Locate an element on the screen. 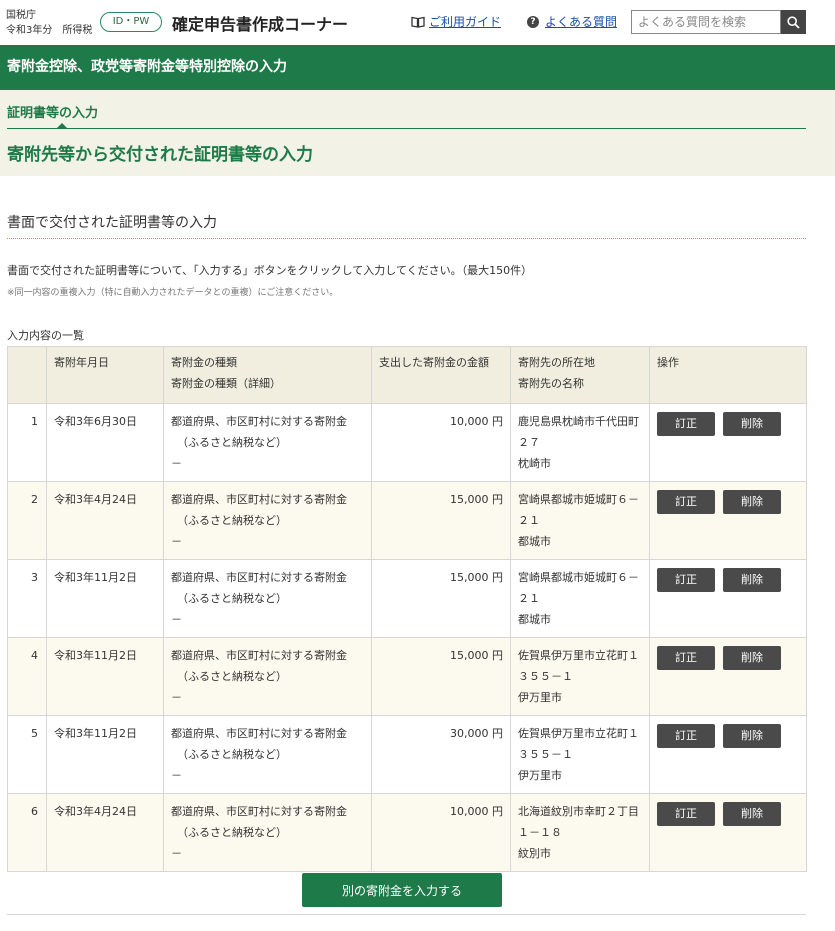  header-address-label: 寄附先の所在地 is located at coordinates (556, 362).